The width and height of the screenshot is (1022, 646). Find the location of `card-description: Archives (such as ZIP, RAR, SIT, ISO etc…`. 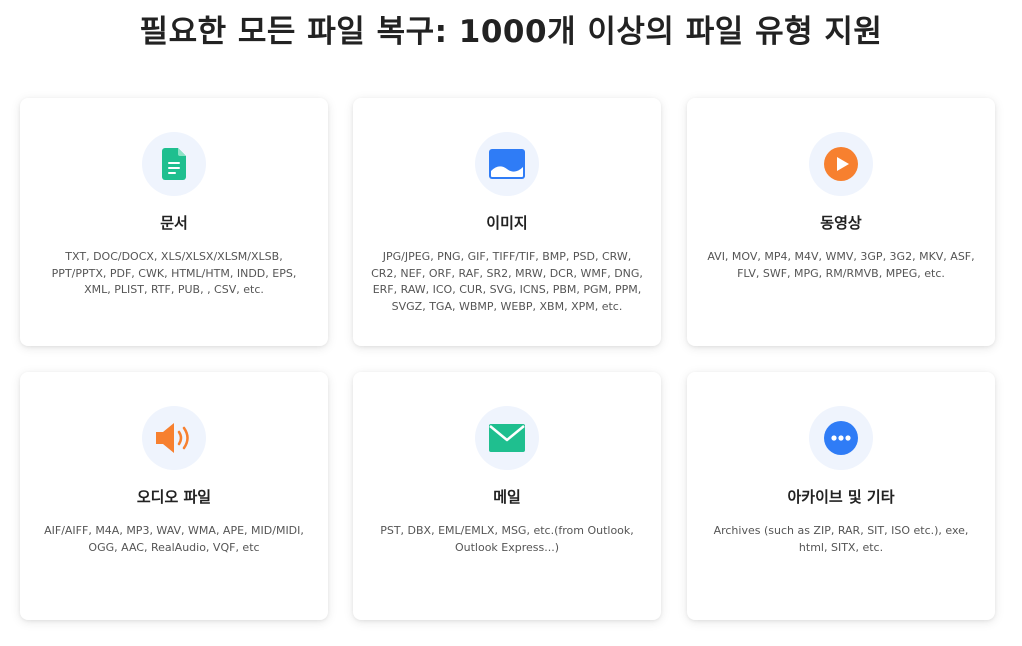

card-description: Archives (such as ZIP, RAR, SIT, ISO etc… is located at coordinates (841, 539).